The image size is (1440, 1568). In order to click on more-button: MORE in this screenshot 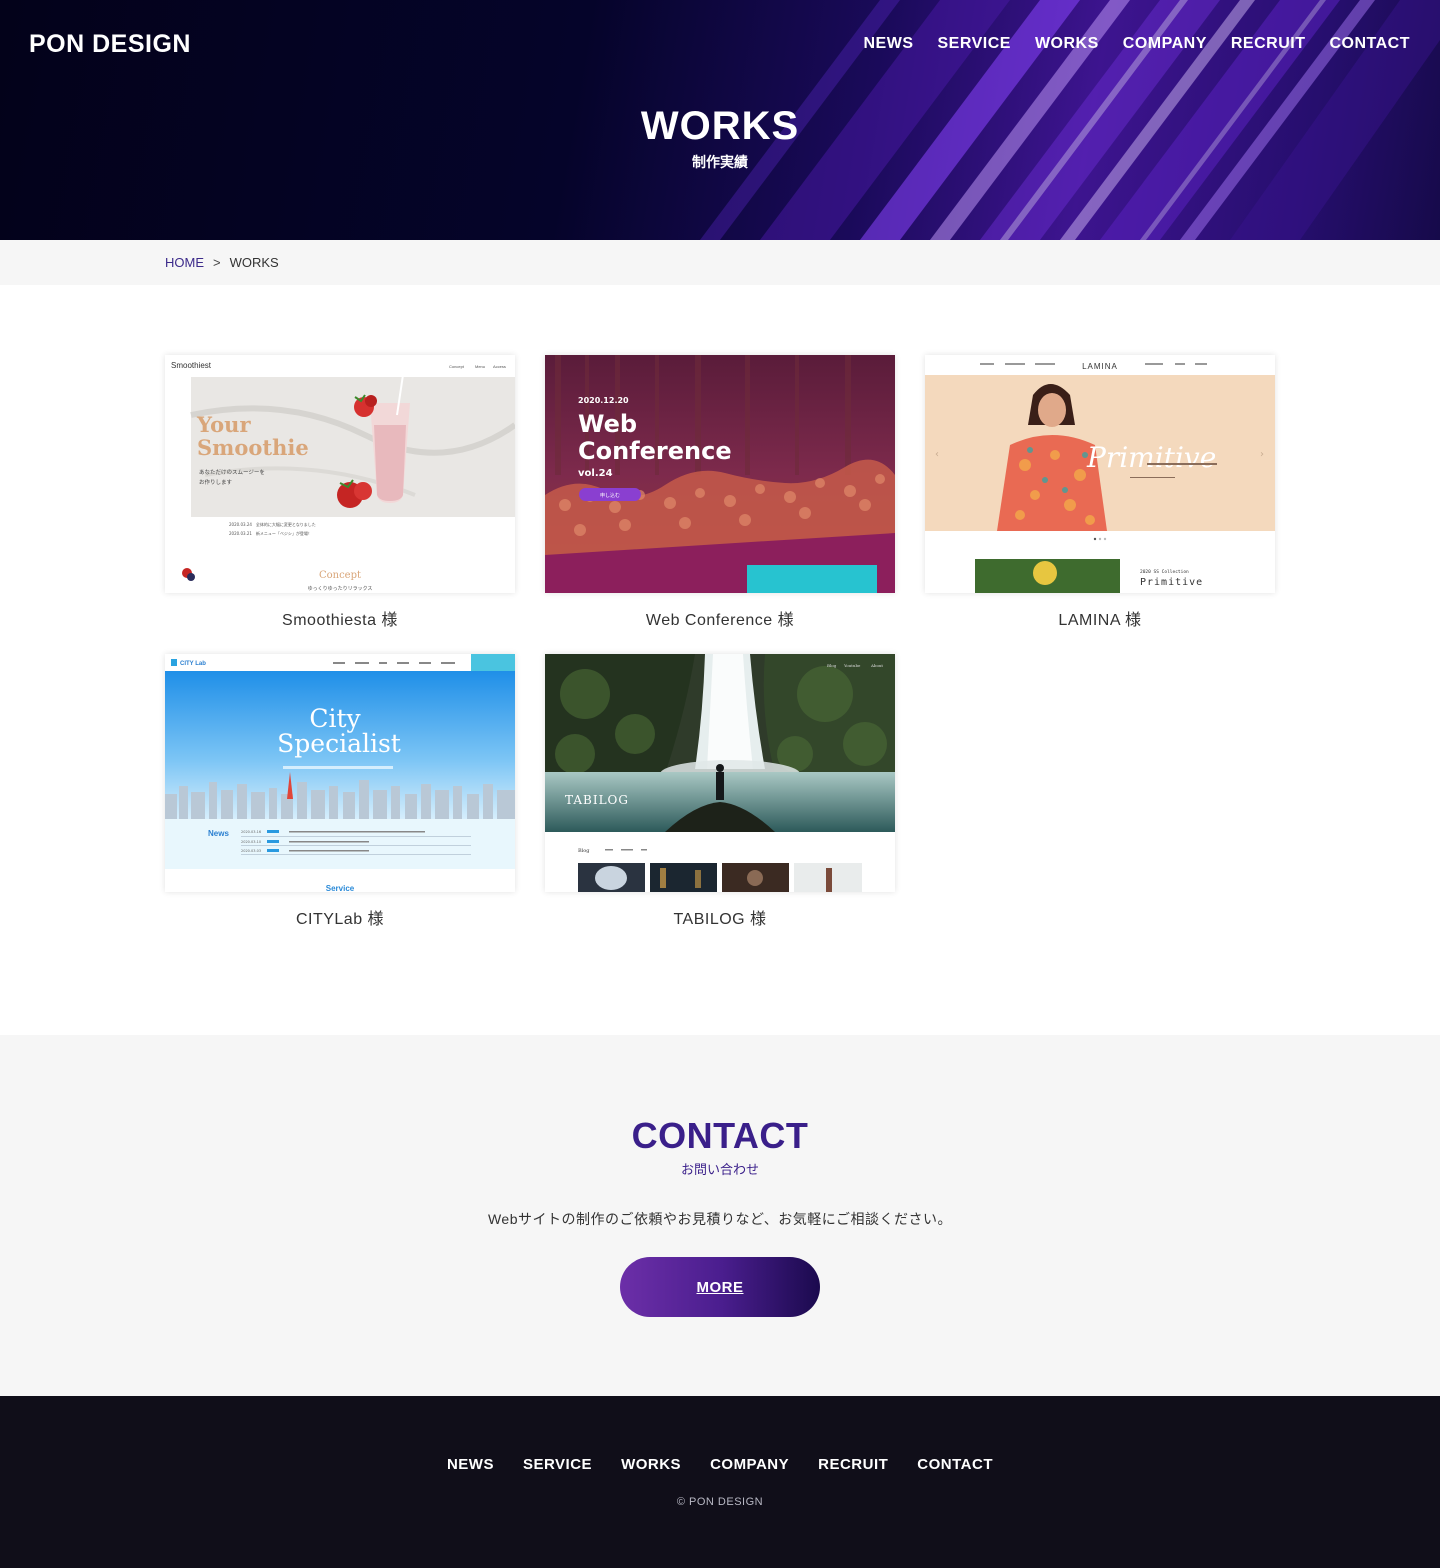, I will do `click(720, 1287)`.